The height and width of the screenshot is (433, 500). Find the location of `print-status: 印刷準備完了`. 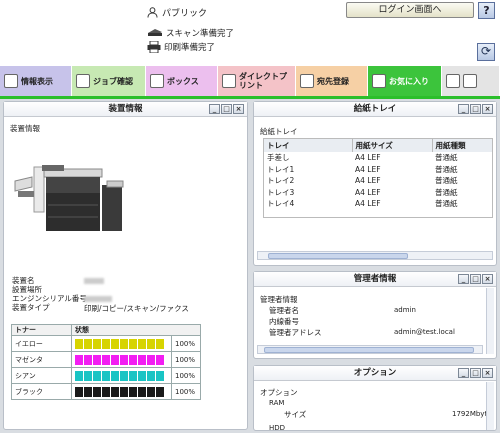

print-status: 印刷準備完了 is located at coordinates (181, 47).